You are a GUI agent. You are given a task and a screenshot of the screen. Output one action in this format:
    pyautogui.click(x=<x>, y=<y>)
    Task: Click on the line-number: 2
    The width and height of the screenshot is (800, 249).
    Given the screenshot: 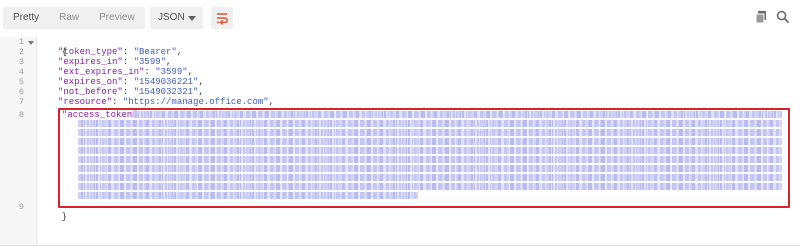 What is the action you would take?
    pyautogui.click(x=21, y=52)
    